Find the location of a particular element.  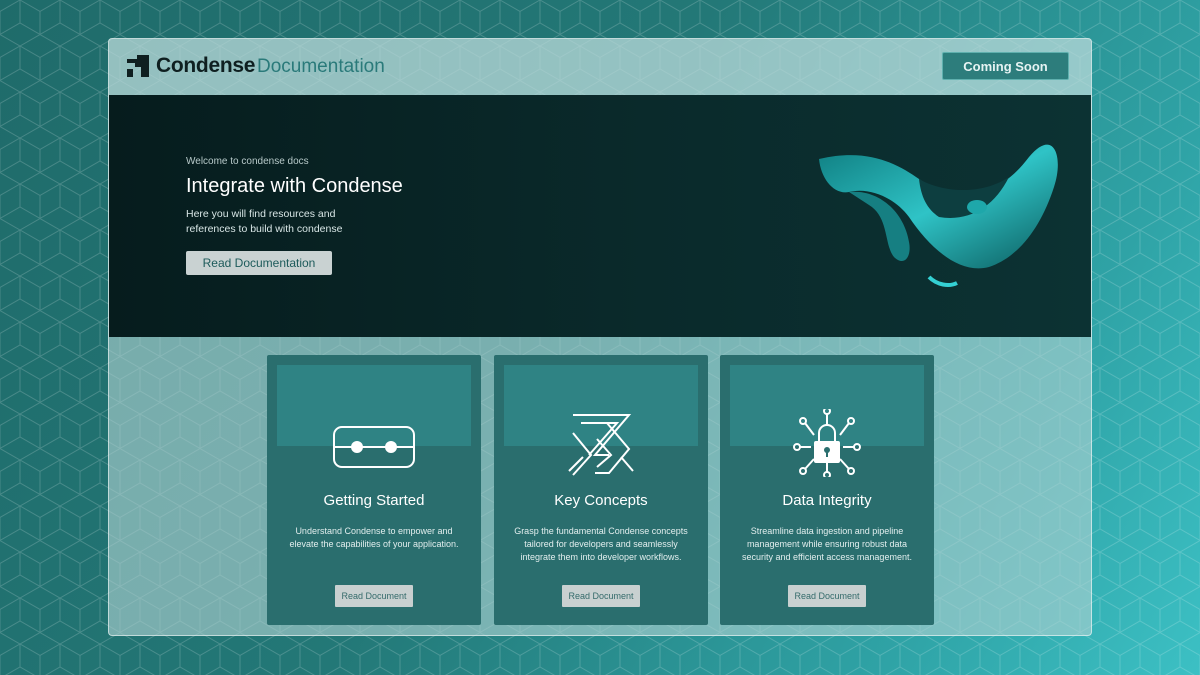

top-bar: Condense Documentation Coming Soon is located at coordinates (600, 67).